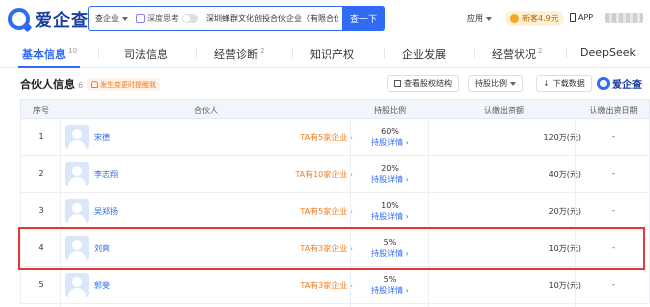 This screenshot has height=307, width=650. Describe the element at coordinates (206, 110) in the screenshot. I see `column-header: 合伙人` at that location.